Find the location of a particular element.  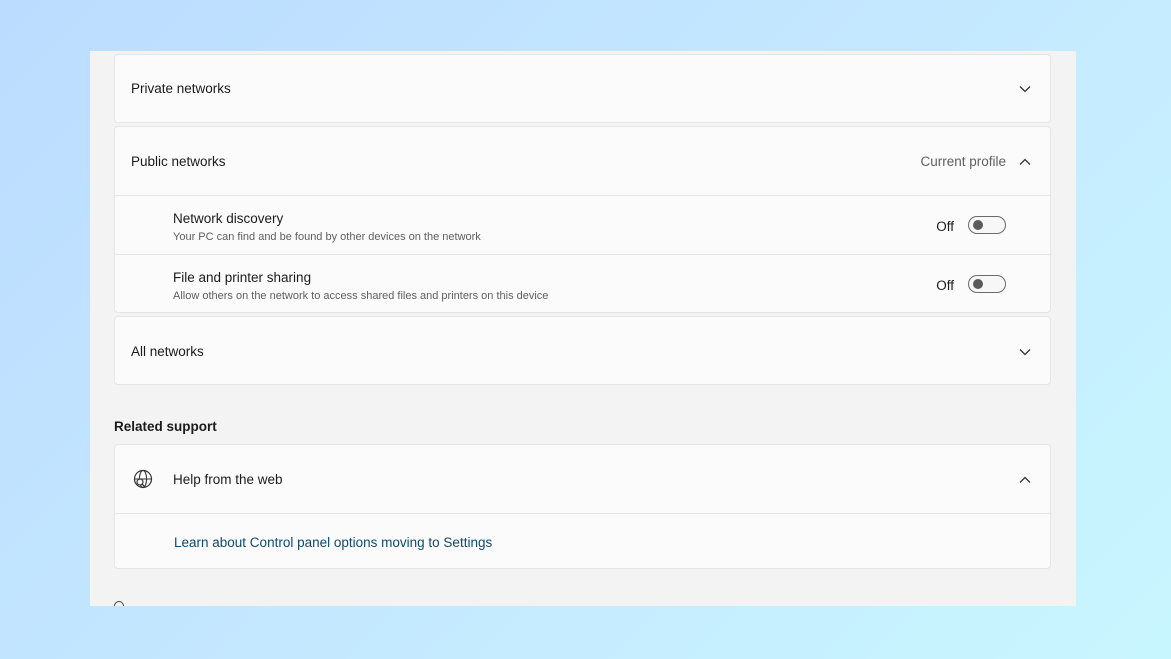

network-discovery-state: Off is located at coordinates (945, 226).